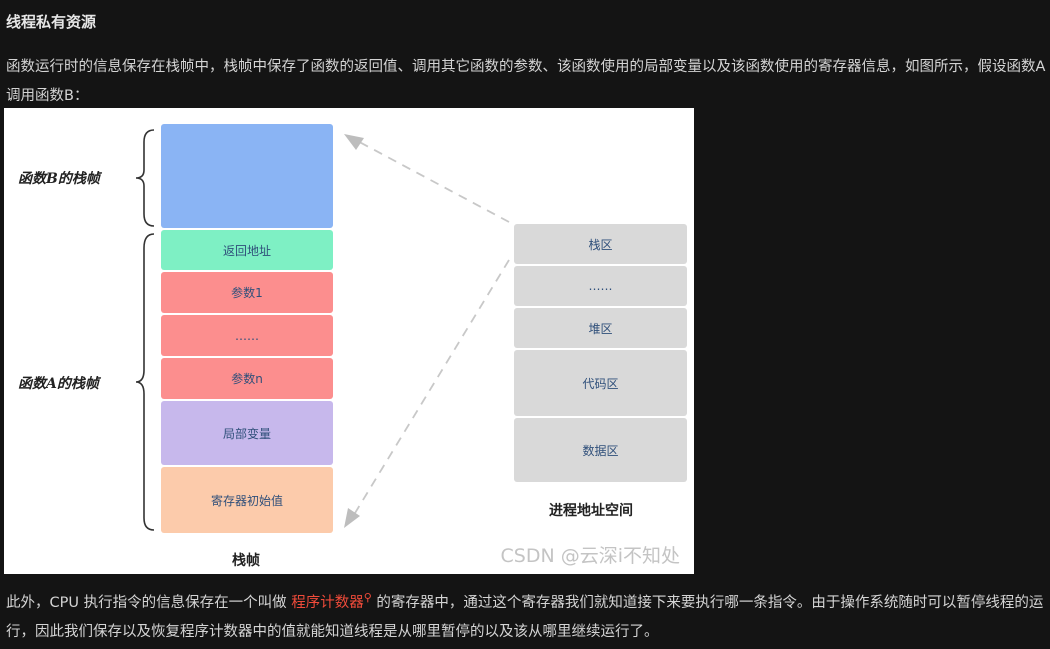 This screenshot has width=1050, height=649. Describe the element at coordinates (600, 244) in the screenshot. I see `stack-area-block: 栈区` at that location.